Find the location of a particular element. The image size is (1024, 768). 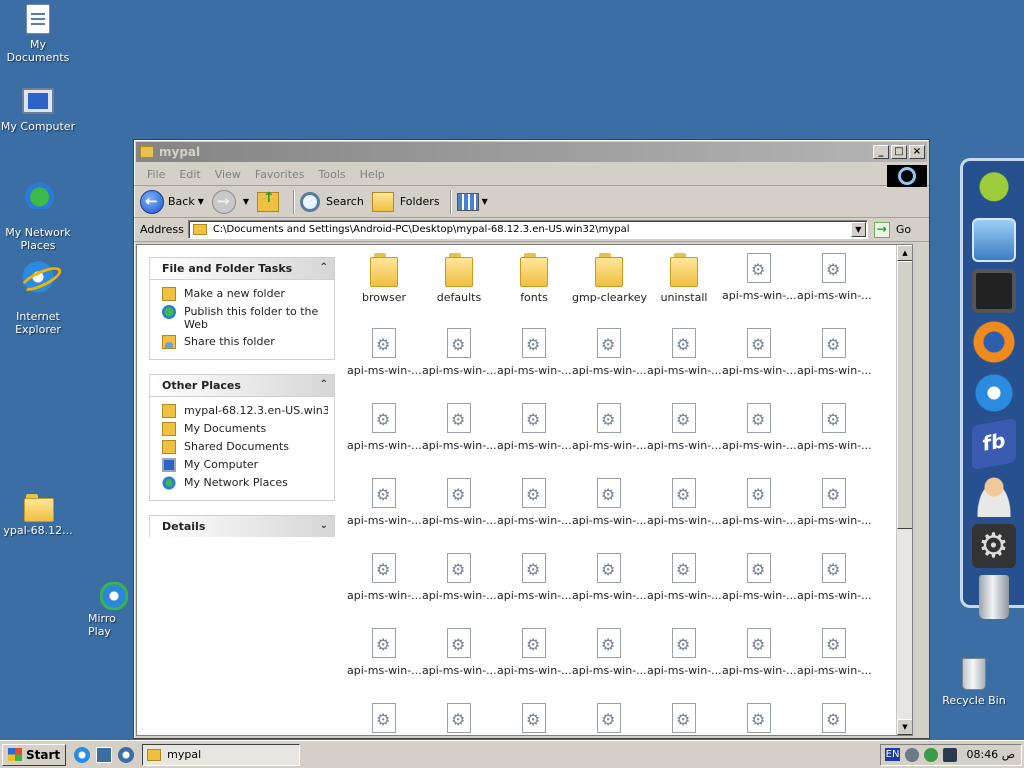

trash-icon is located at coordinates (993, 597).